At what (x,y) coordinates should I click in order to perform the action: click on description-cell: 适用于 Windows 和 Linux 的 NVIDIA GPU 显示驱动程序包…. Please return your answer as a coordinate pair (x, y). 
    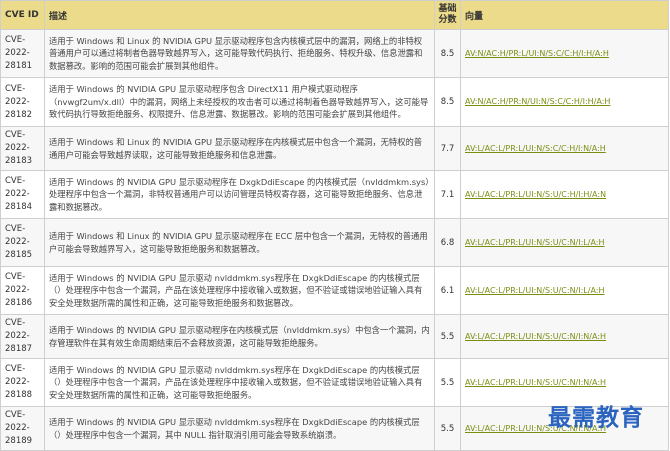
    Looking at the image, I should click on (239, 53).